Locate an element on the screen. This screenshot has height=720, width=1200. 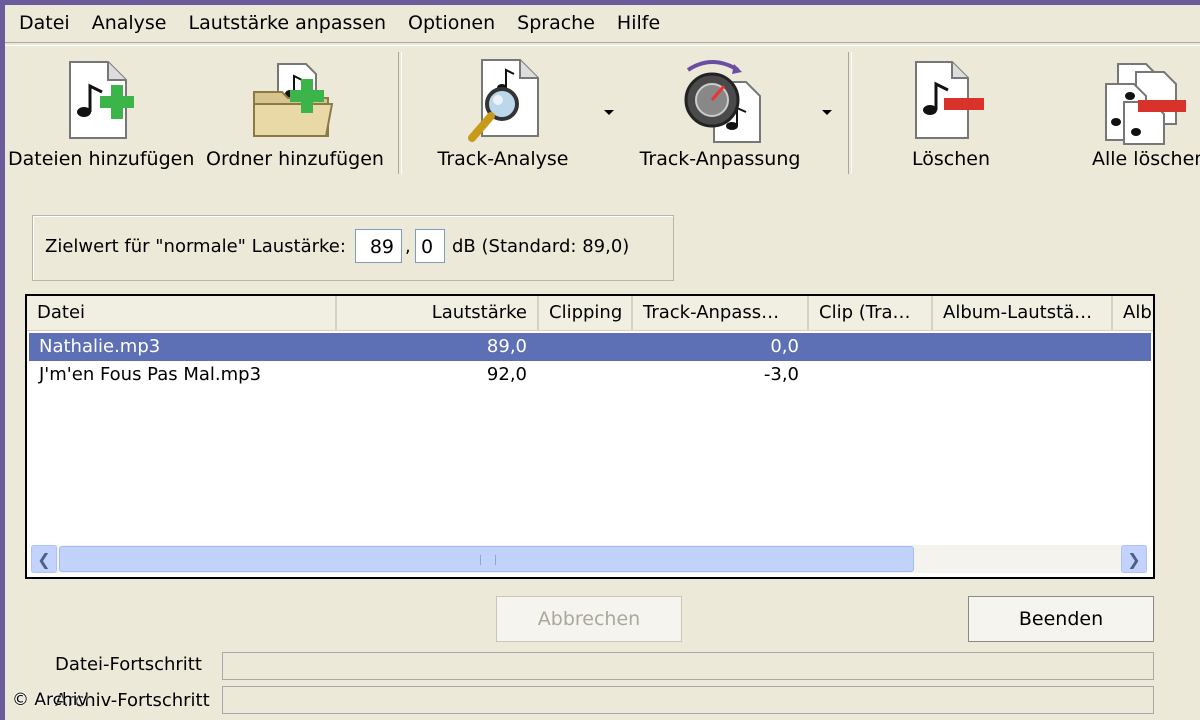
horizontal-scrollbar: ❮ ❯ is located at coordinates (589, 559).